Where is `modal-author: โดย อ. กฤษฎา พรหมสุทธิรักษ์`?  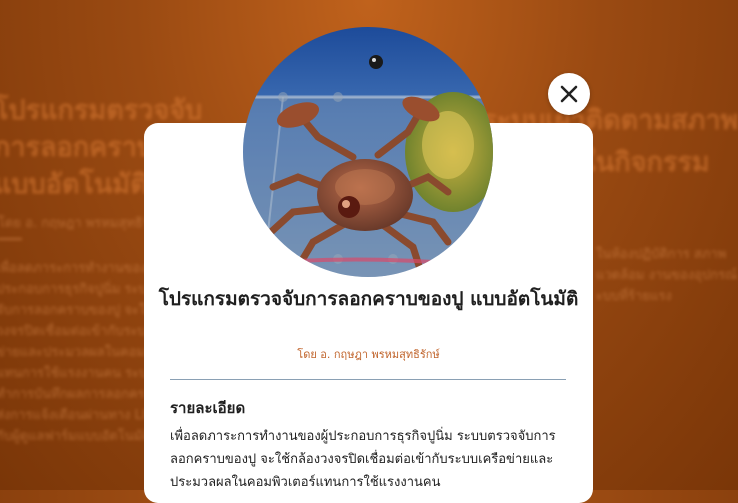 modal-author: โดย อ. กฤษฎา พรหมสุทธิรักษ์ is located at coordinates (368, 354).